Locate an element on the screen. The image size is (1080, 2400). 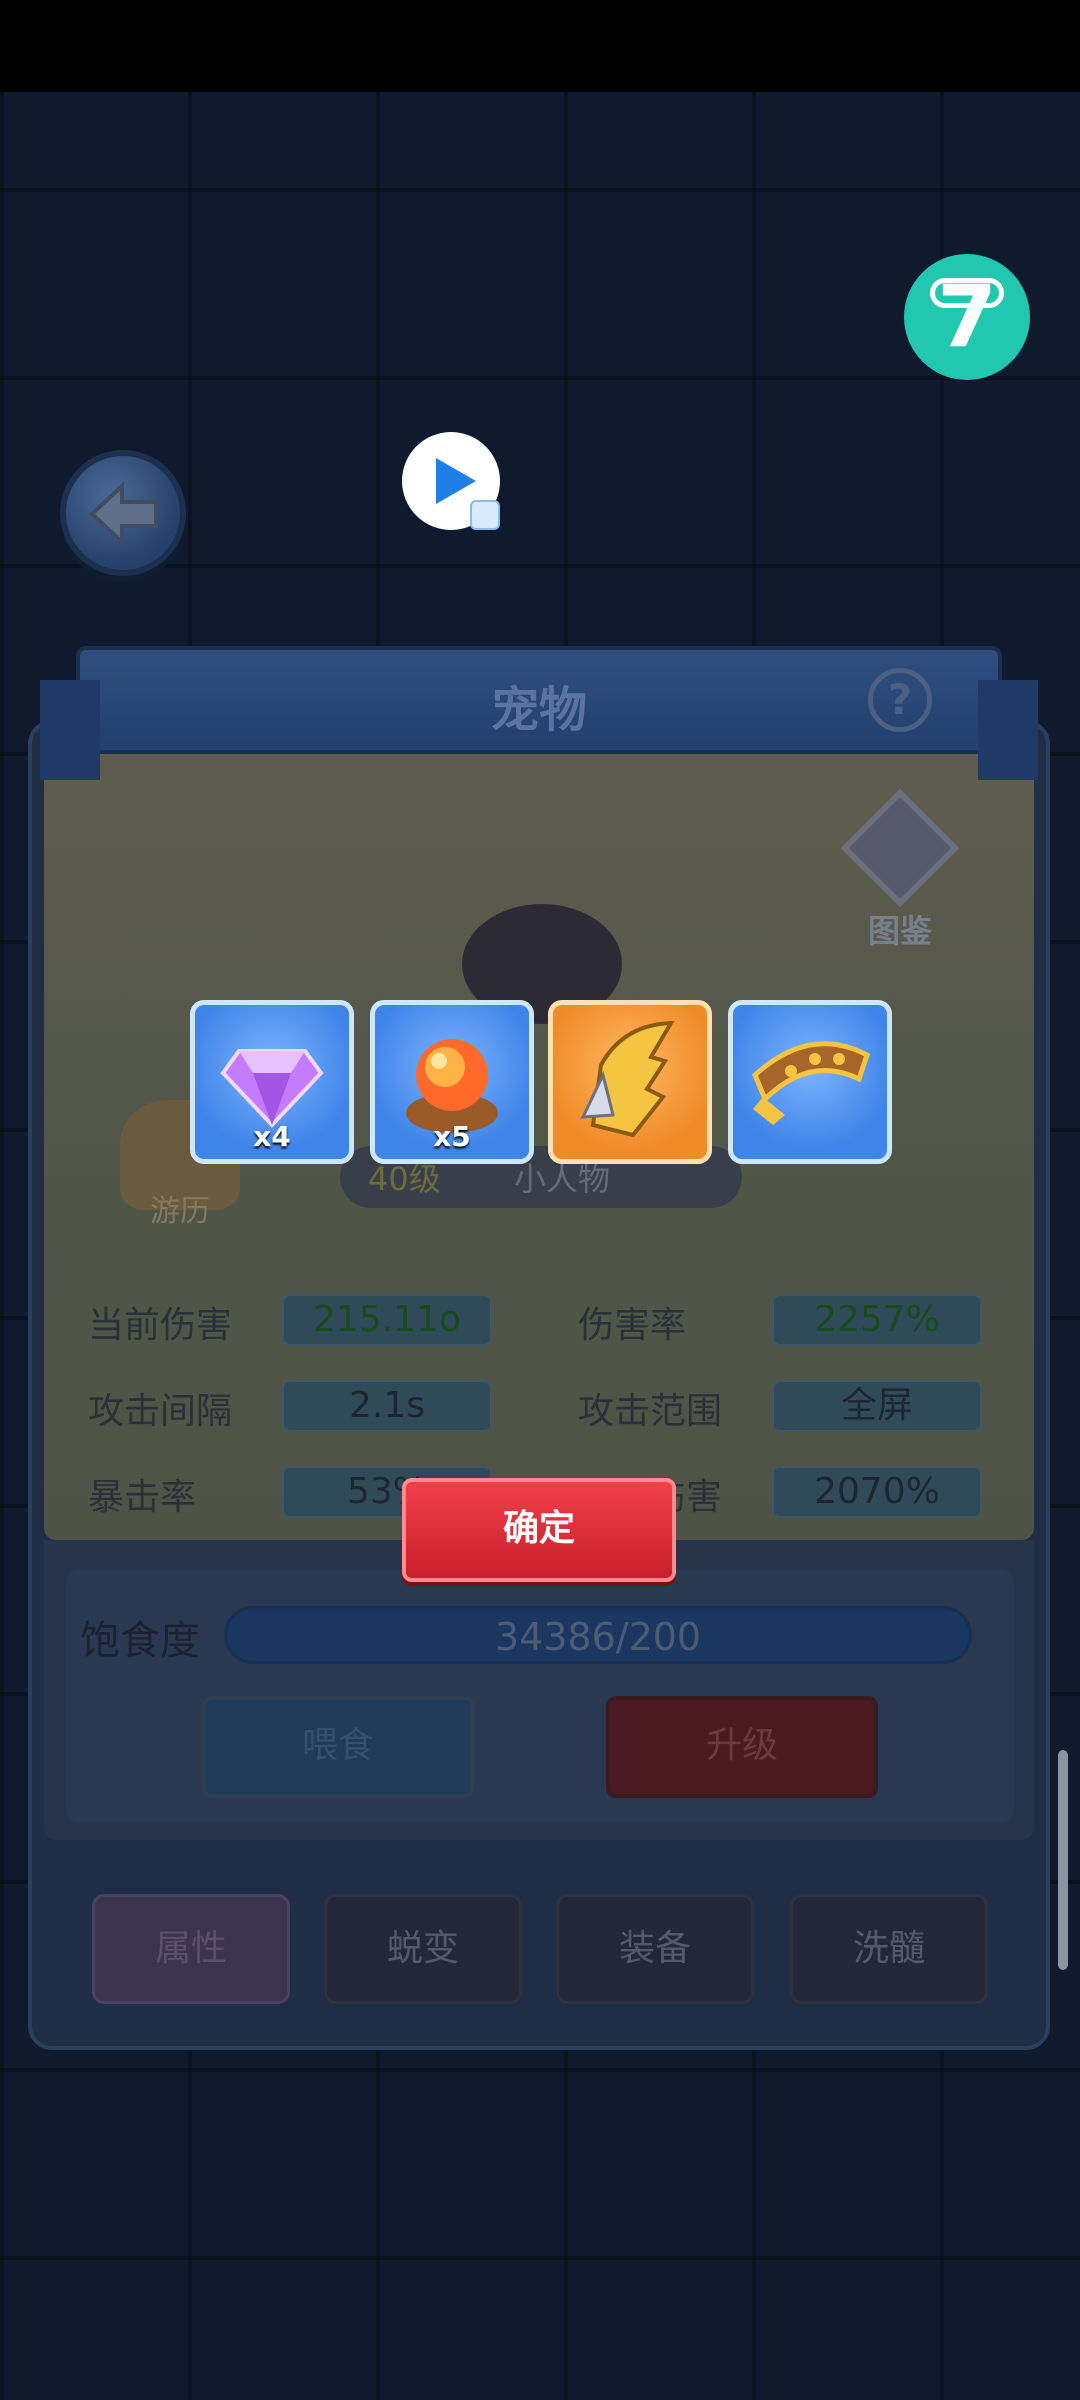
reward-item-gem: x4 is located at coordinates (272, 1082).